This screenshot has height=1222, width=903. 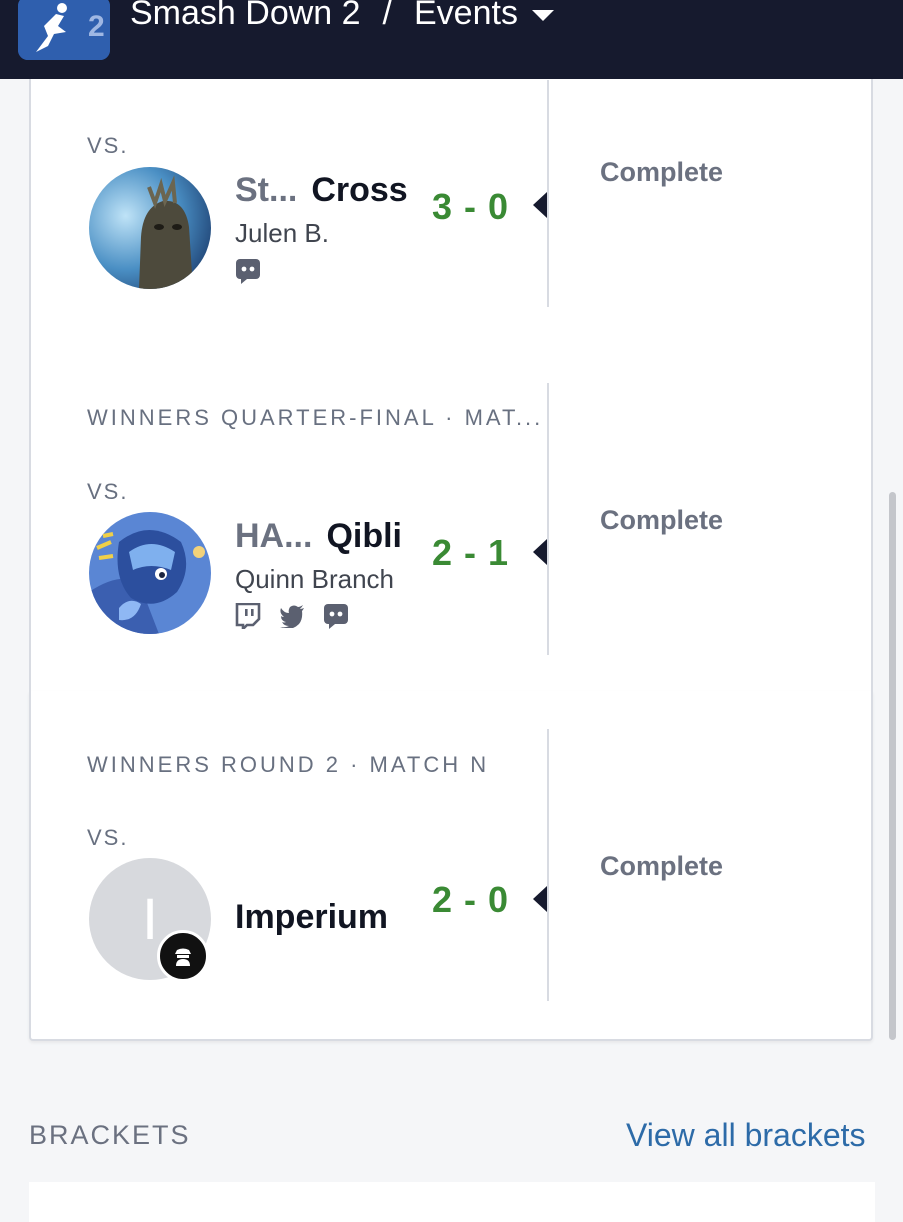 What do you see at coordinates (466, 16) in the screenshot?
I see `breadcrumb-events-dropdown: Events` at bounding box center [466, 16].